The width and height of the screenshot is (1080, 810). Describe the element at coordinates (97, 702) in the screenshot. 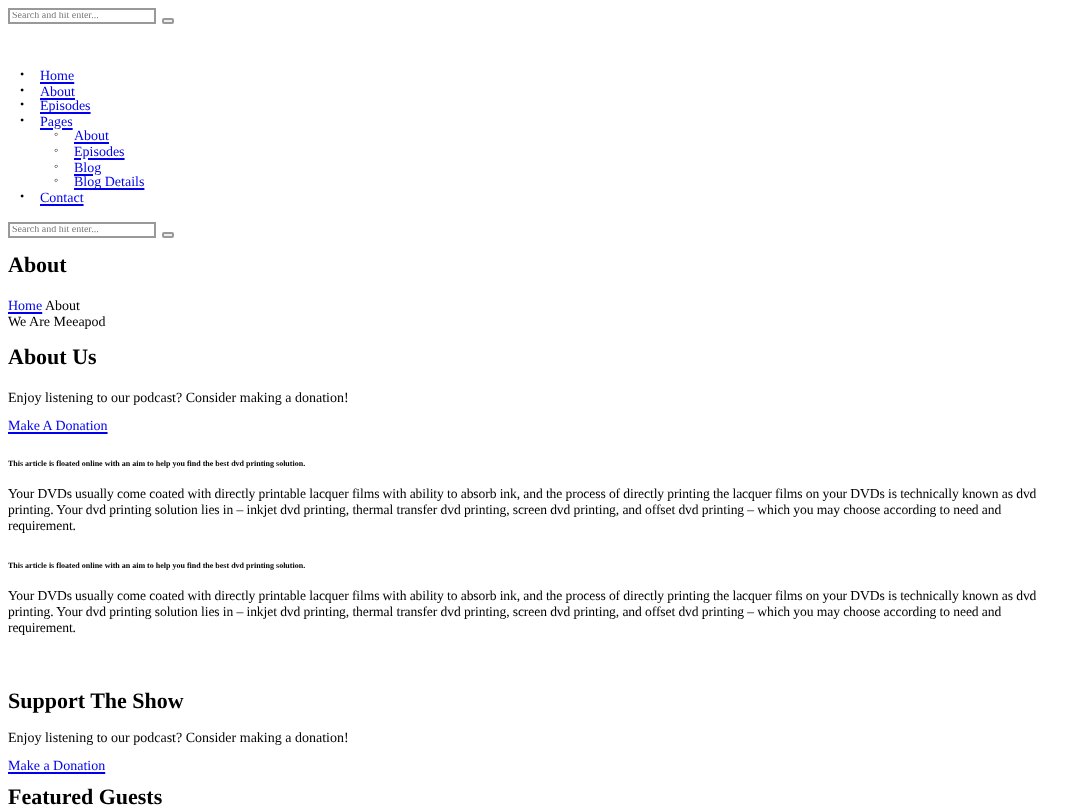

I see `heading: Support The Show` at that location.